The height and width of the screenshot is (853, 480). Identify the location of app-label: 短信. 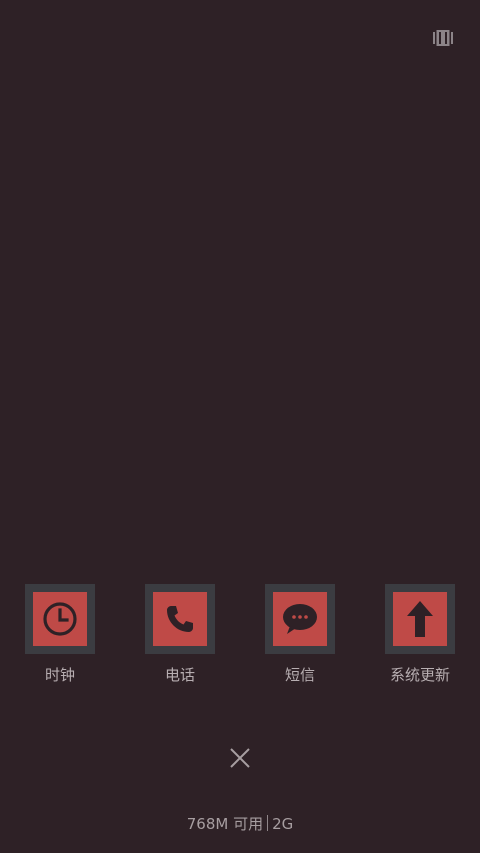
(299, 675).